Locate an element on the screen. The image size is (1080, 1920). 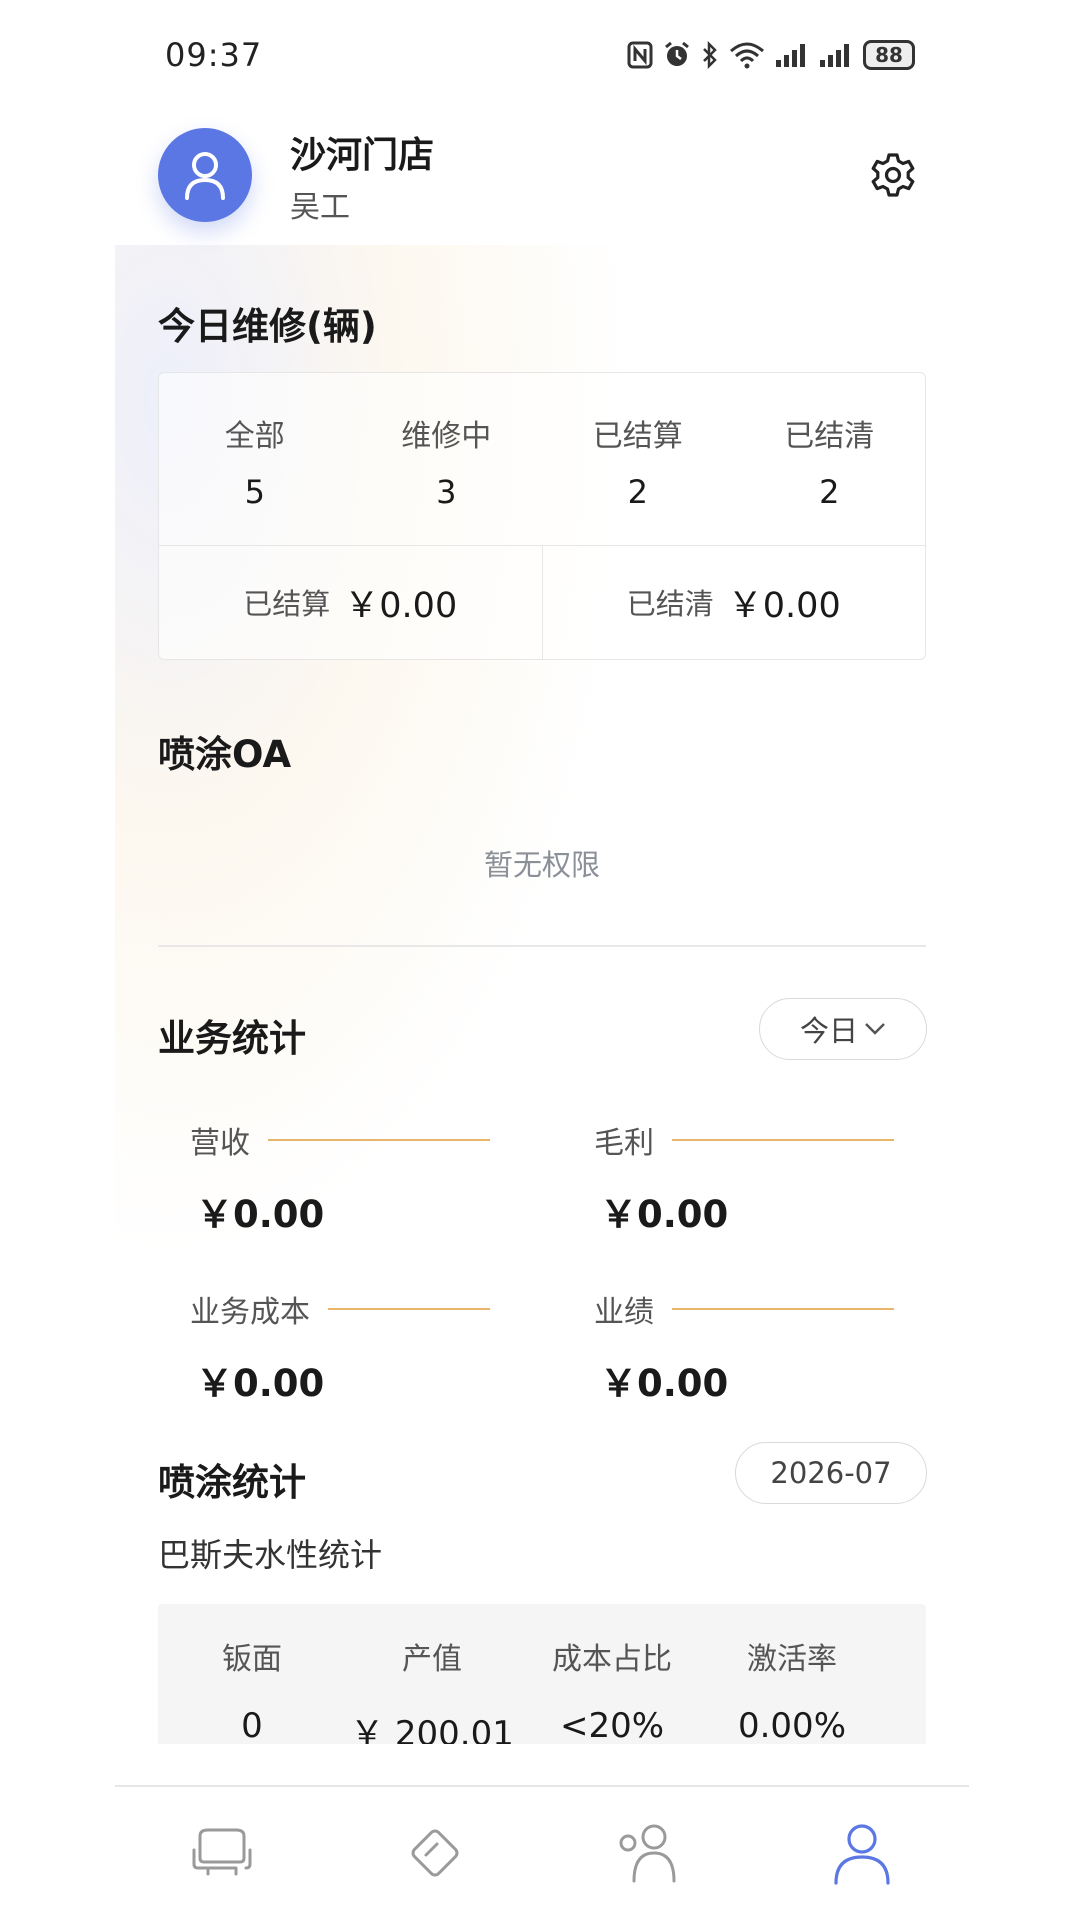
repair-amount-settled: 已结算 ￥0.00 is located at coordinates (350, 602).